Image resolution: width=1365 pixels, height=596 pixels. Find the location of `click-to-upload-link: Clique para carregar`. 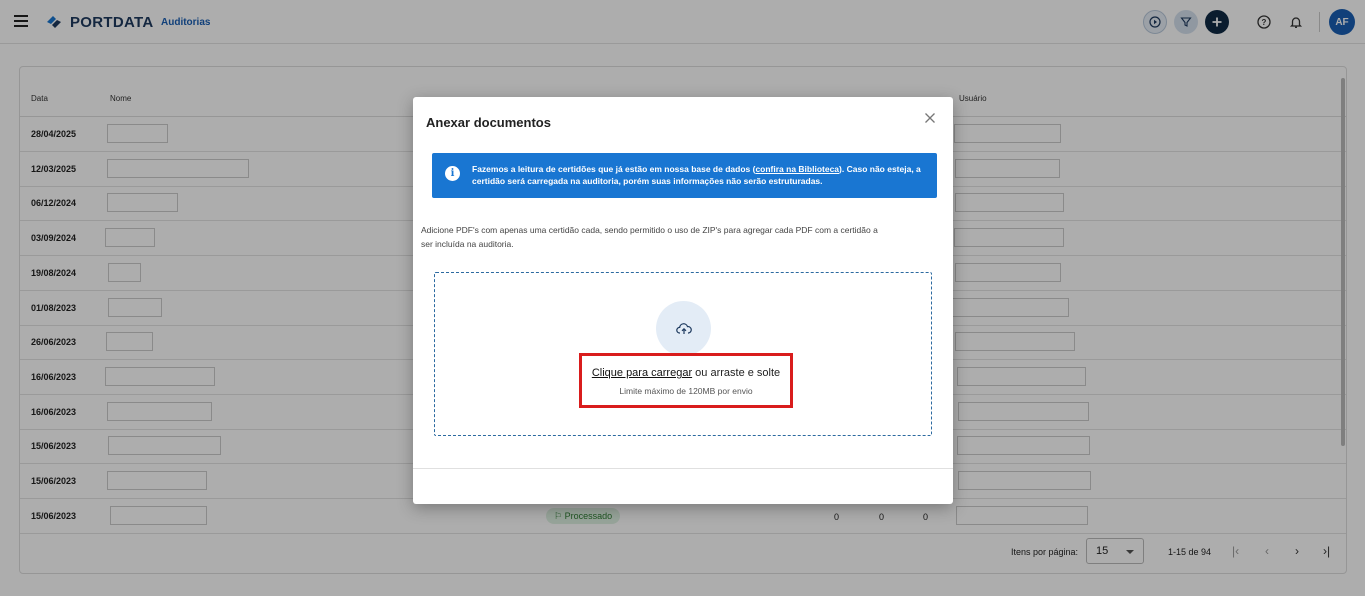

click-to-upload-link: Clique para carregar is located at coordinates (642, 373).